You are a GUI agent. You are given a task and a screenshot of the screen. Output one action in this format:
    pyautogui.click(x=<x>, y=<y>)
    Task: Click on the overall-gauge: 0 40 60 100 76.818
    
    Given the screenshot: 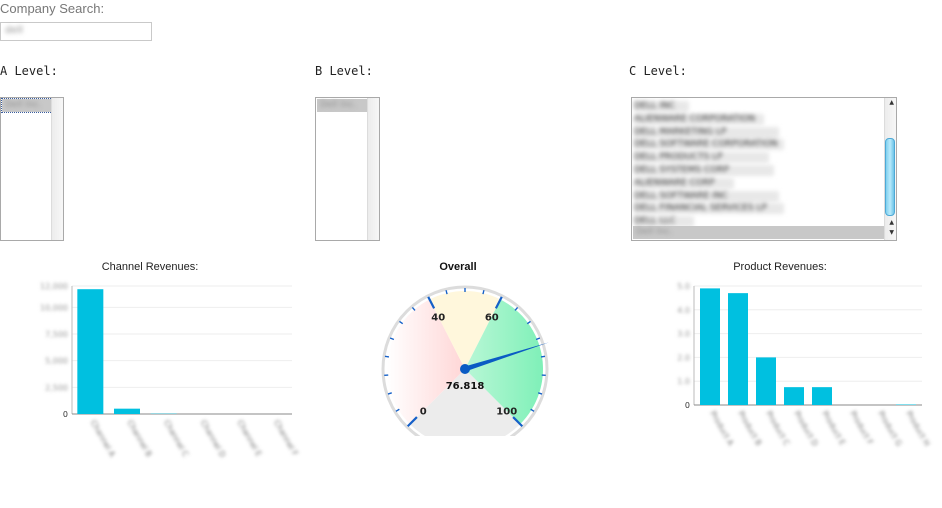 What is the action you would take?
    pyautogui.click(x=465, y=360)
    